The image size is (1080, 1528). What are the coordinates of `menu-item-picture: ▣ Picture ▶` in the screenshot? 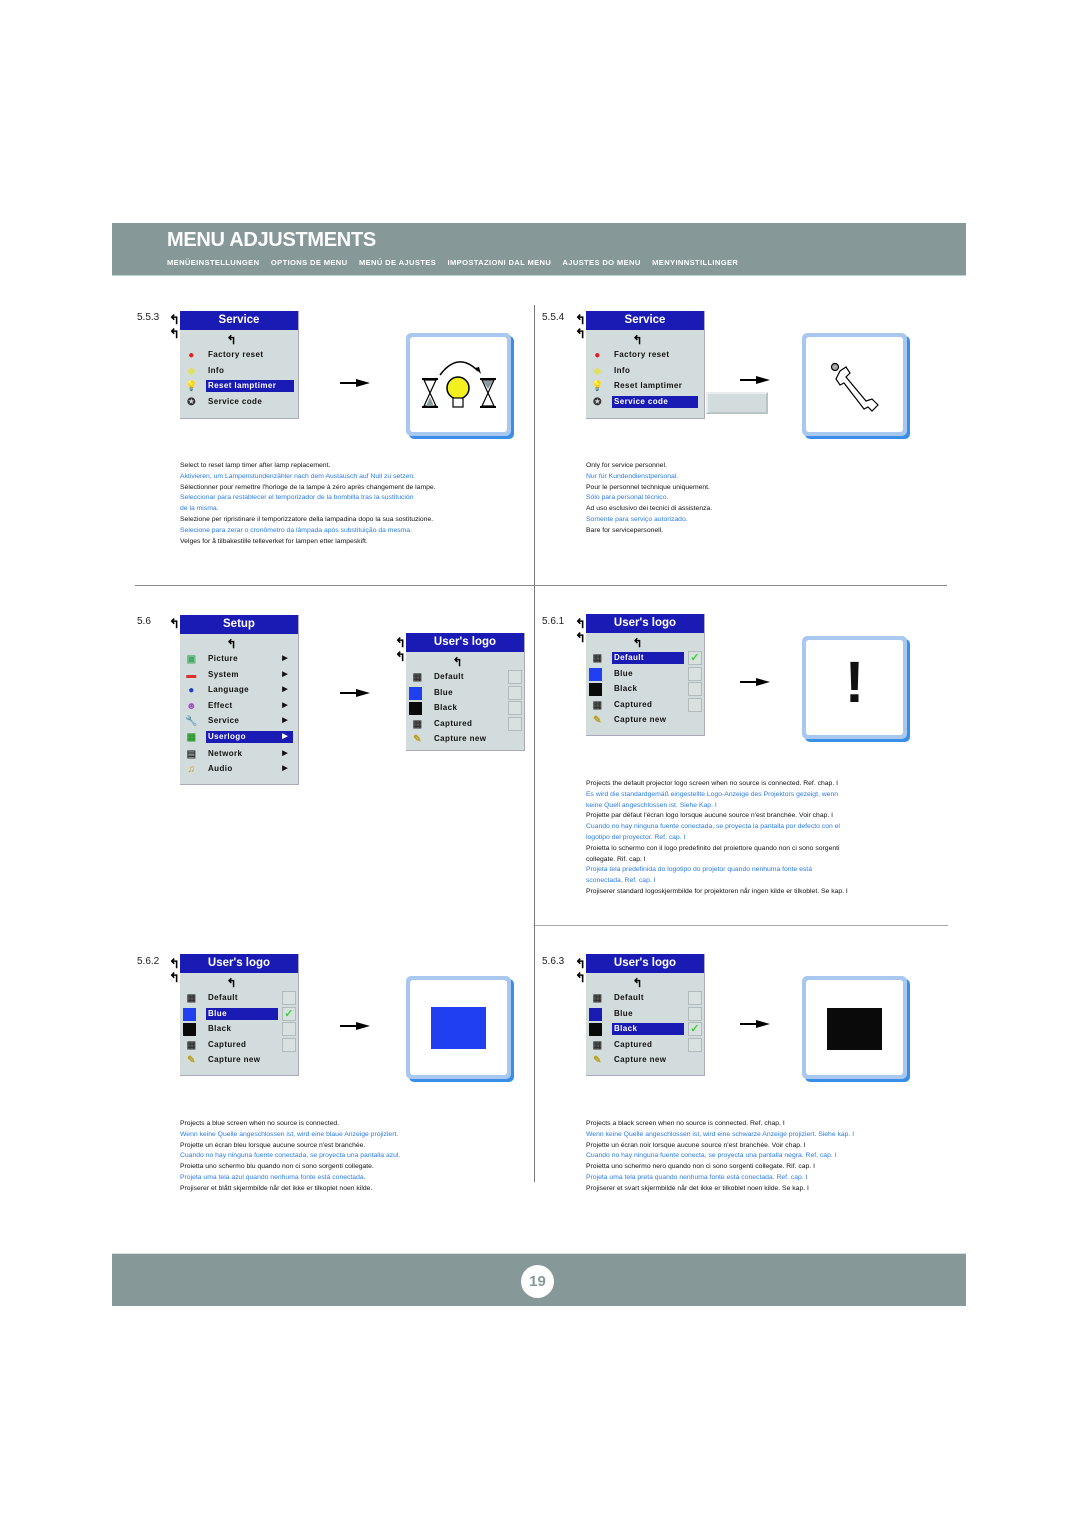 It's located at (239, 660).